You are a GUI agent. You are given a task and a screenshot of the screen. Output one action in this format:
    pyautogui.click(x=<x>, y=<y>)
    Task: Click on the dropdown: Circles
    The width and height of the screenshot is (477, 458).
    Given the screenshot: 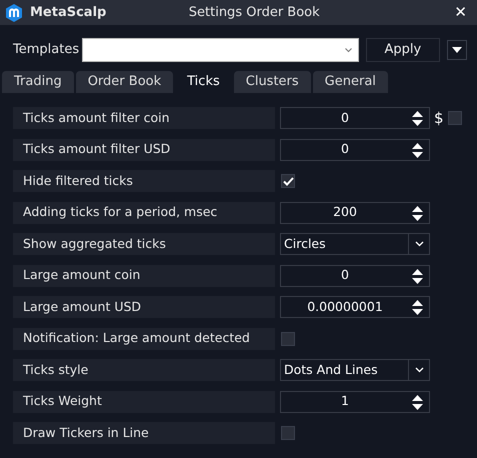 What is the action you would take?
    pyautogui.click(x=355, y=244)
    